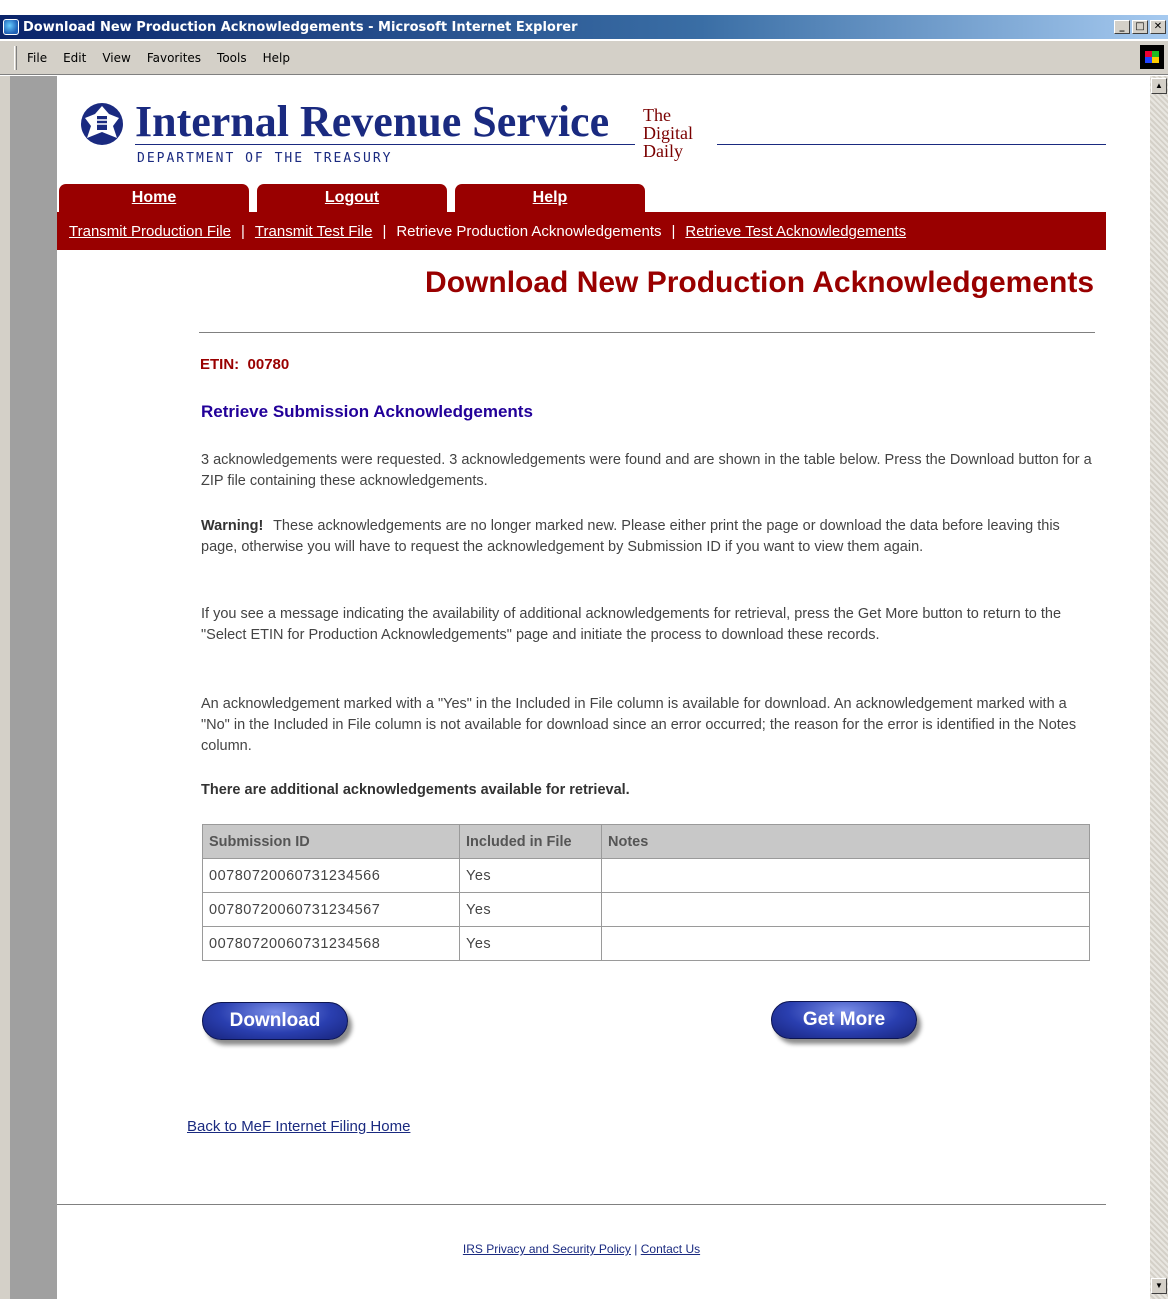 This screenshot has height=1299, width=1168. Describe the element at coordinates (150, 231) in the screenshot. I see `subnav-transmit-production-file: Transmit Production File` at that location.